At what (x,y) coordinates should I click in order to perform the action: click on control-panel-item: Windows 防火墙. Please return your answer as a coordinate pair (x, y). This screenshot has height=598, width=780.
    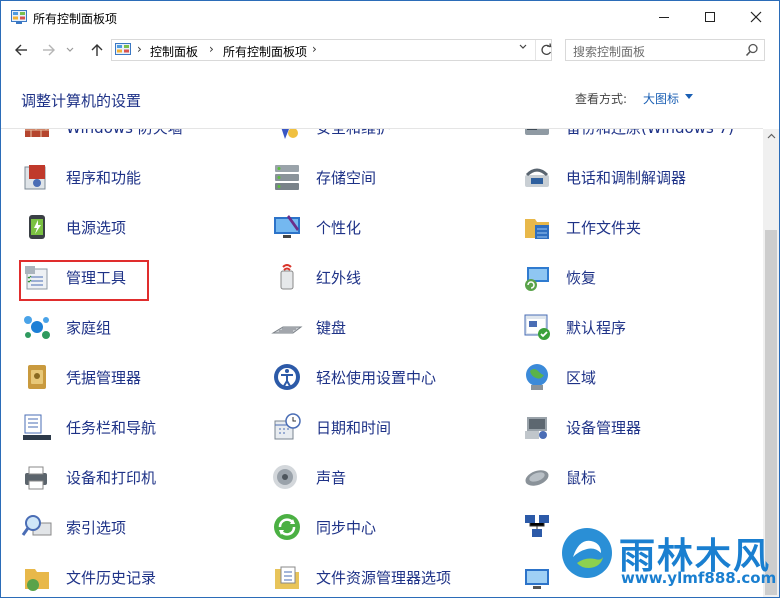
    Looking at the image, I should click on (141, 137).